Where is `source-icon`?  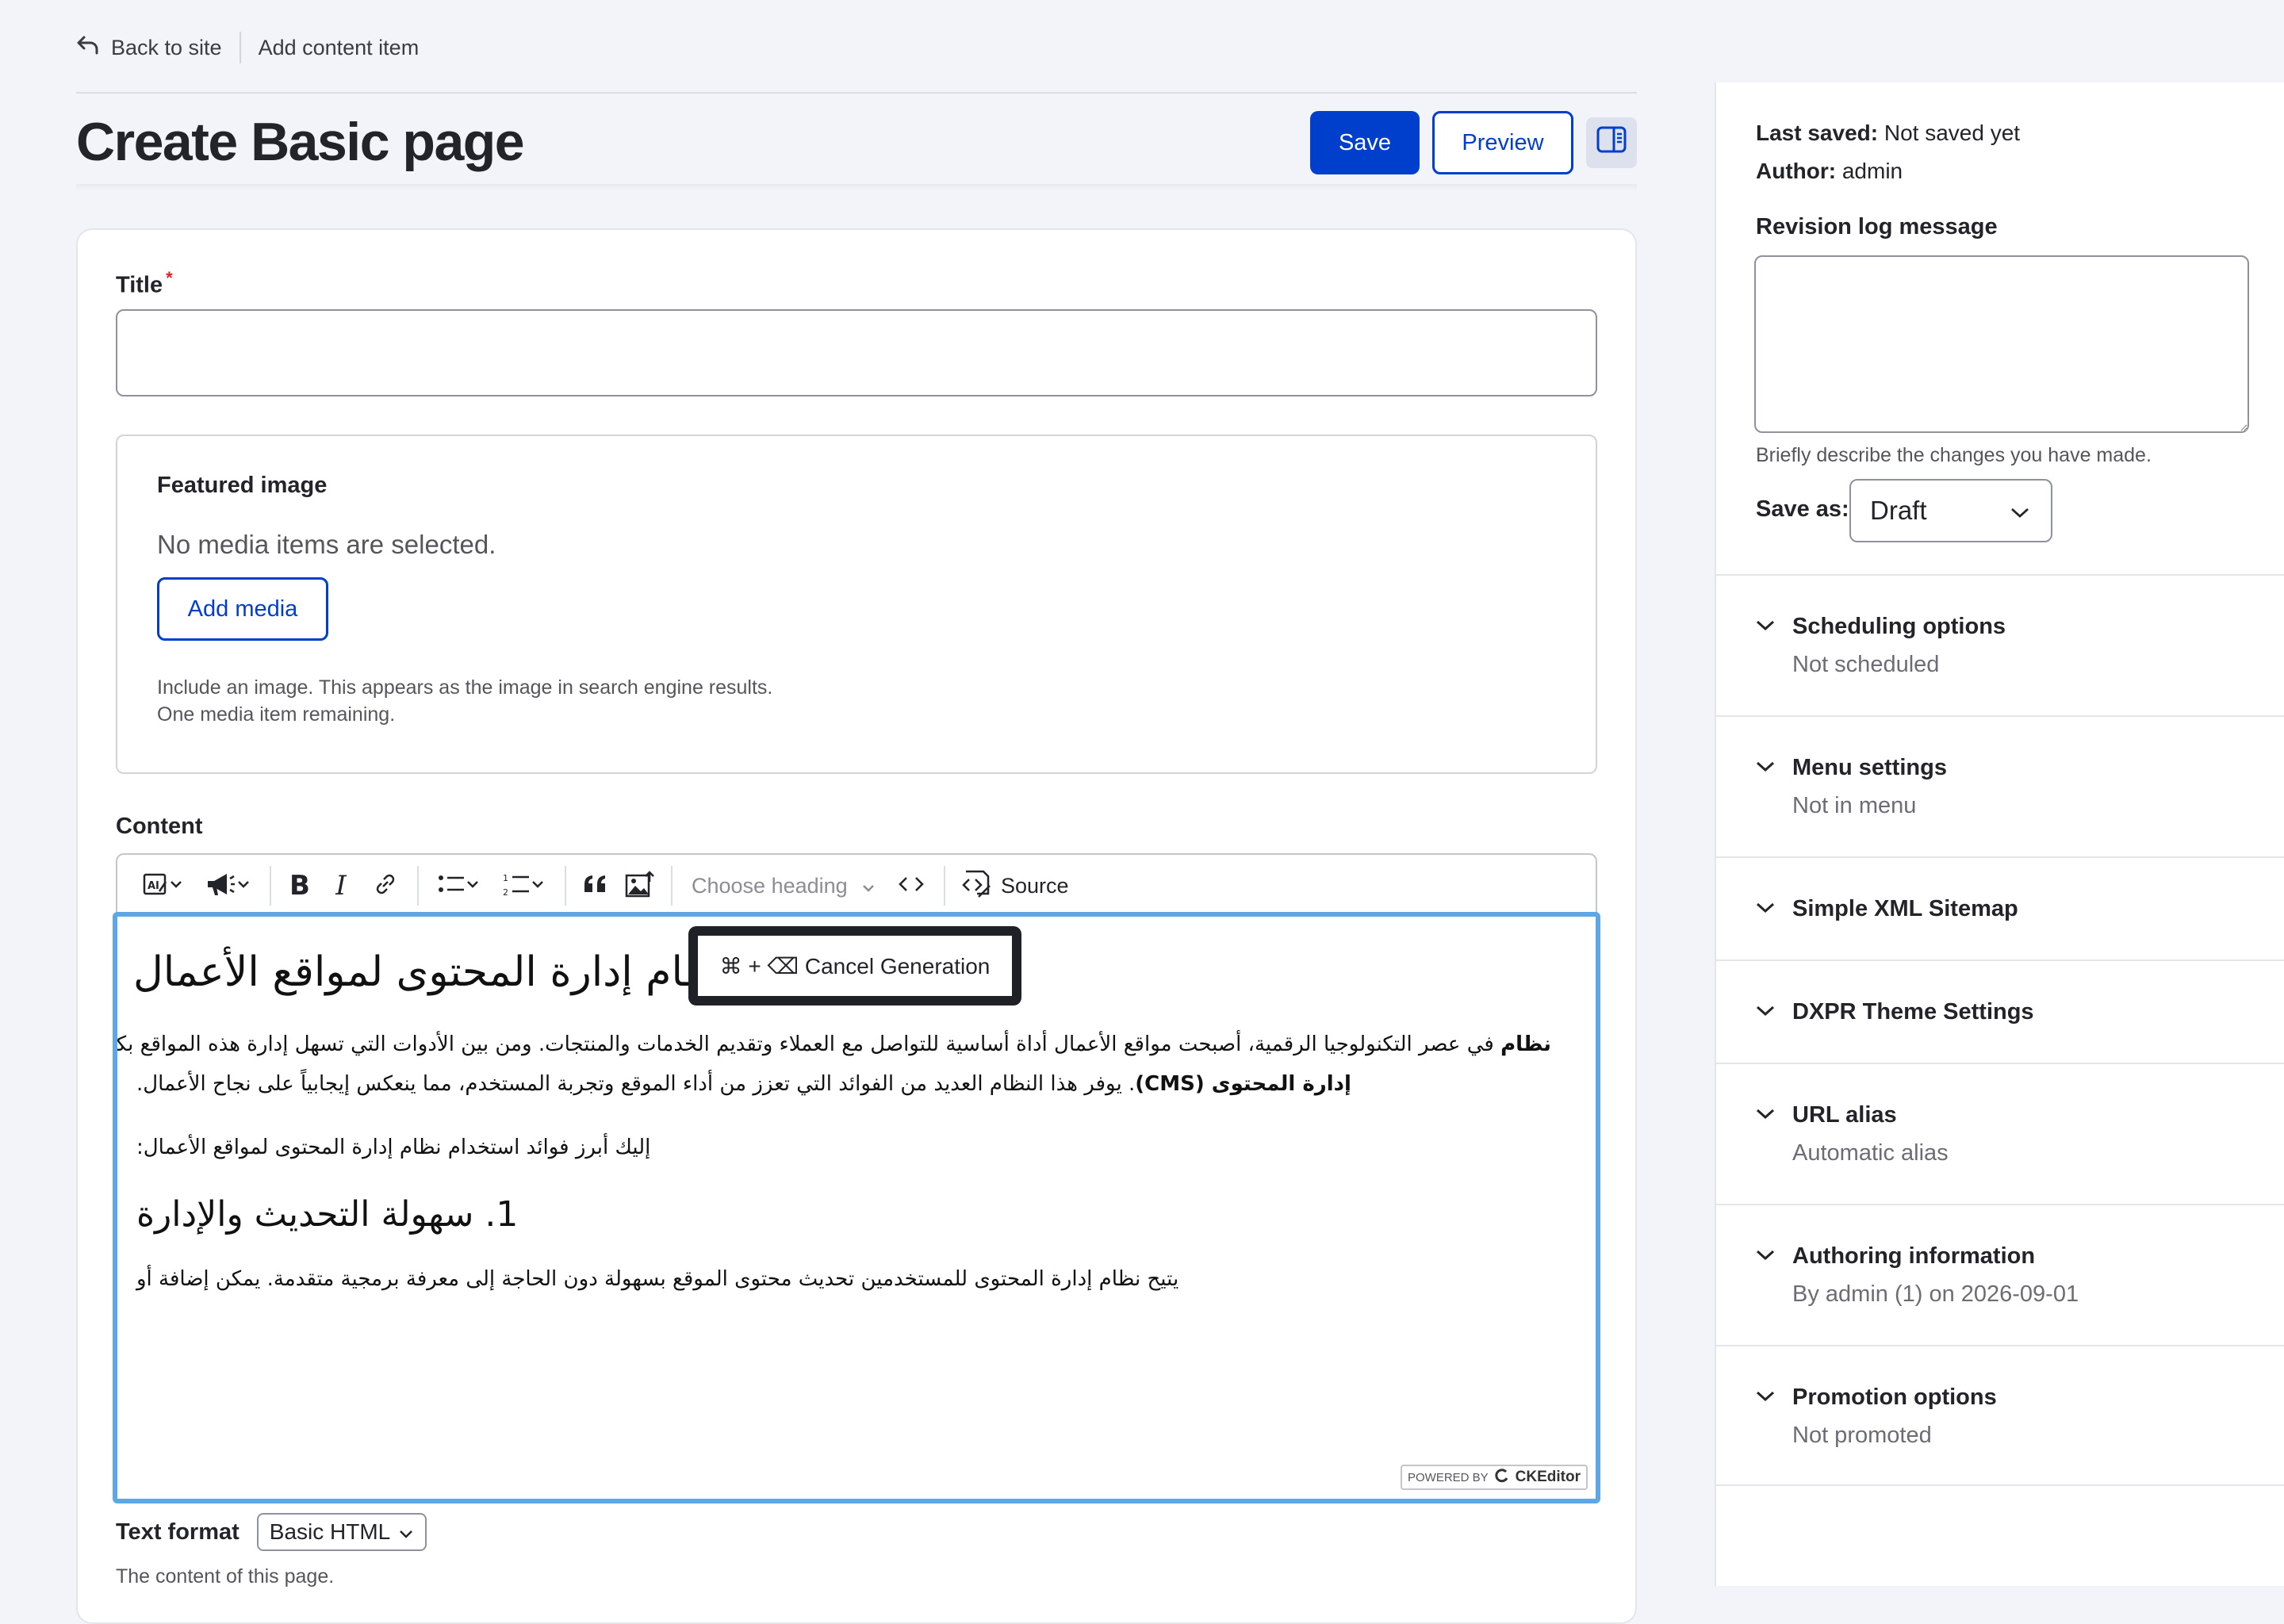
source-icon is located at coordinates (976, 886).